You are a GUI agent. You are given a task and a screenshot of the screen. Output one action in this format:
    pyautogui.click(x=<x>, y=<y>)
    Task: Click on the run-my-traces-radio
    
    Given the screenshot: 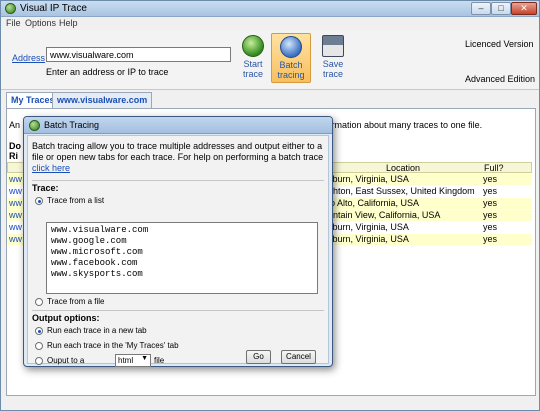 What is the action you would take?
    pyautogui.click(x=39, y=346)
    